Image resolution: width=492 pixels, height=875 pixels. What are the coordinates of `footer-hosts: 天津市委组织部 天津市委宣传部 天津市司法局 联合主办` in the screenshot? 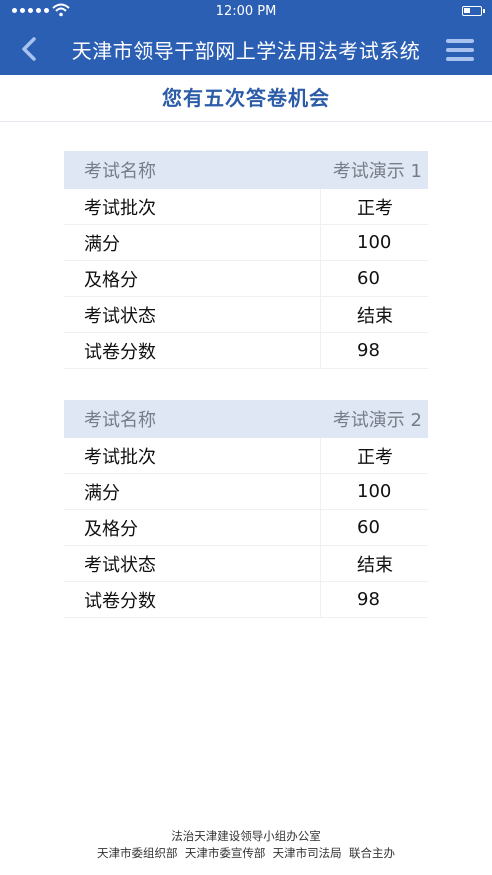 It's located at (246, 853).